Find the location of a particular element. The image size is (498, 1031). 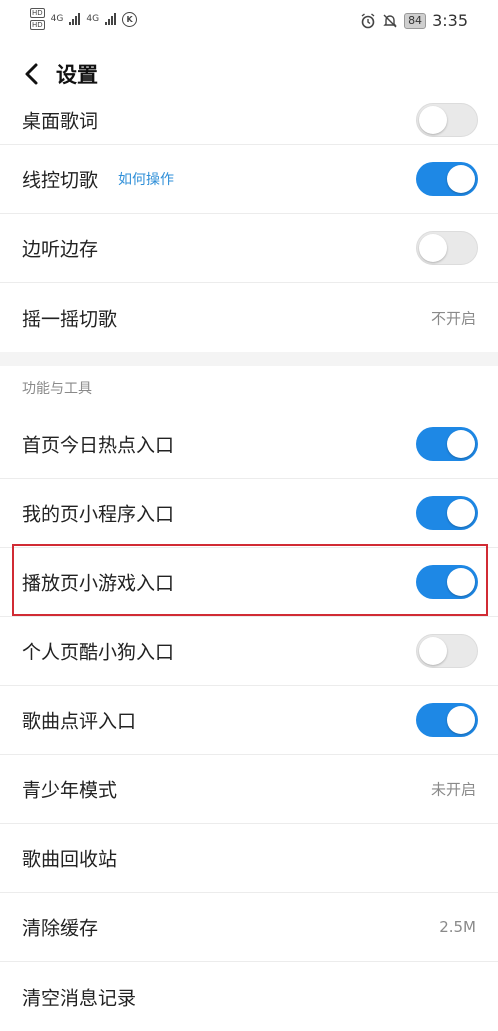

row-shake: 摇一摇切歌 不开启 is located at coordinates (249, 317).